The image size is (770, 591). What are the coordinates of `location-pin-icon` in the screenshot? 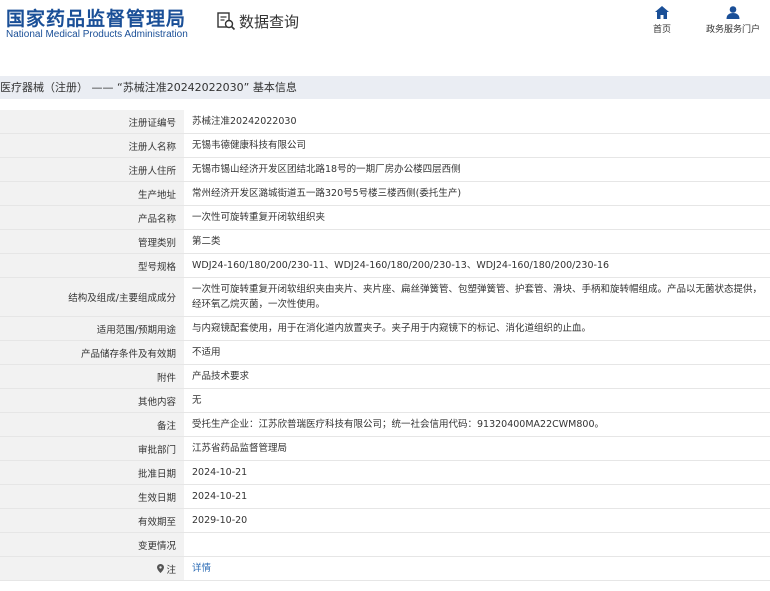 It's located at (161, 568).